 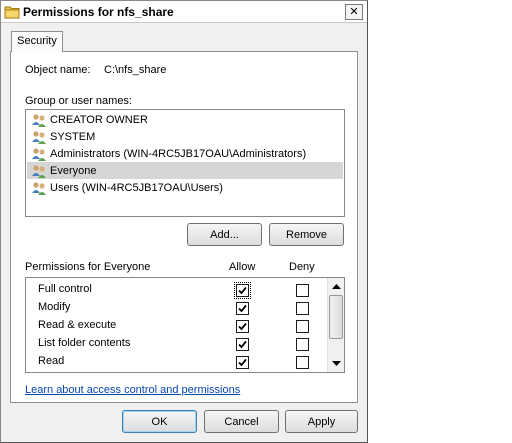 I want to click on window-title: Permissions for nfs_share, so click(x=98, y=12).